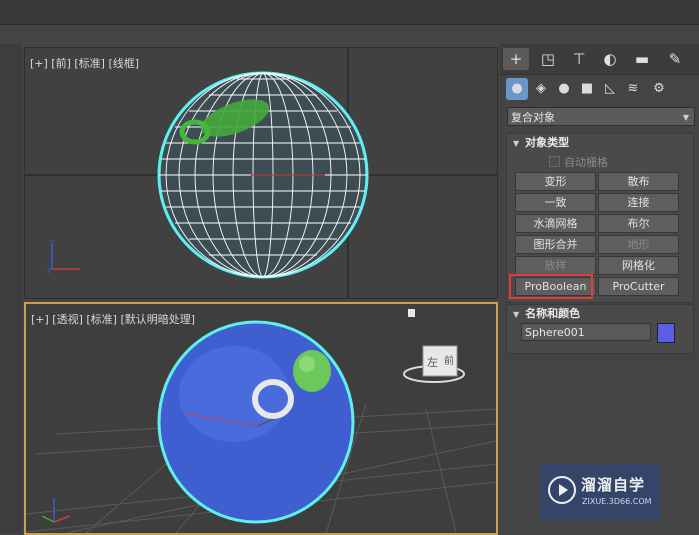 Image resolution: width=699 pixels, height=535 pixels. What do you see at coordinates (600, 314) in the screenshot?
I see `name-color-header: ▼ 名称和颜色` at bounding box center [600, 314].